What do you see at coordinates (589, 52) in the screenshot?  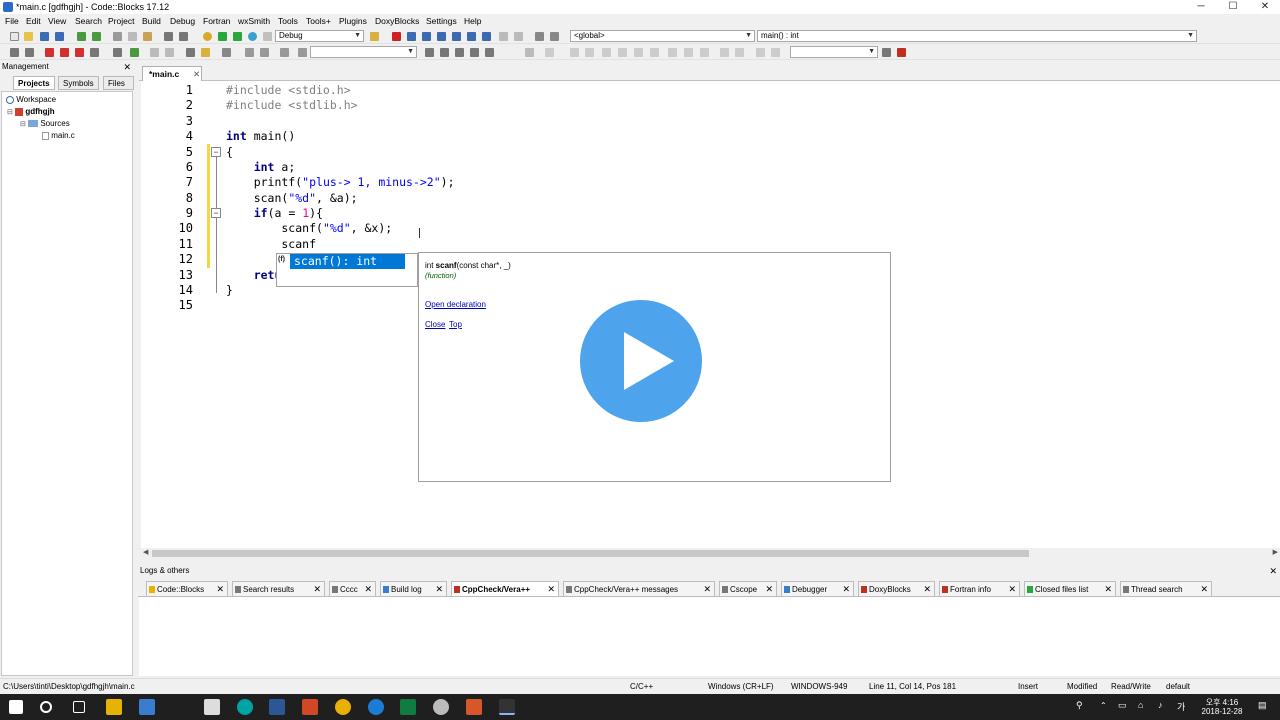 I see `view-b-icon` at bounding box center [589, 52].